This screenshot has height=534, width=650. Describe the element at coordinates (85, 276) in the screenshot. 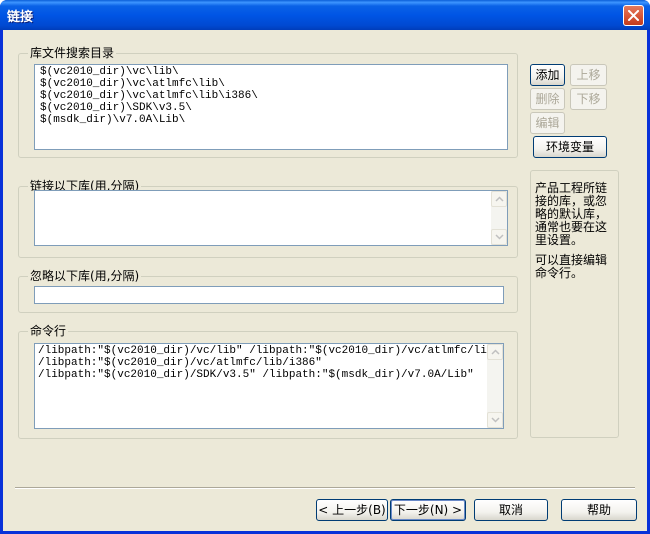

I see `ignore-libs-label: 忽略以下库(用,分隔)` at that location.